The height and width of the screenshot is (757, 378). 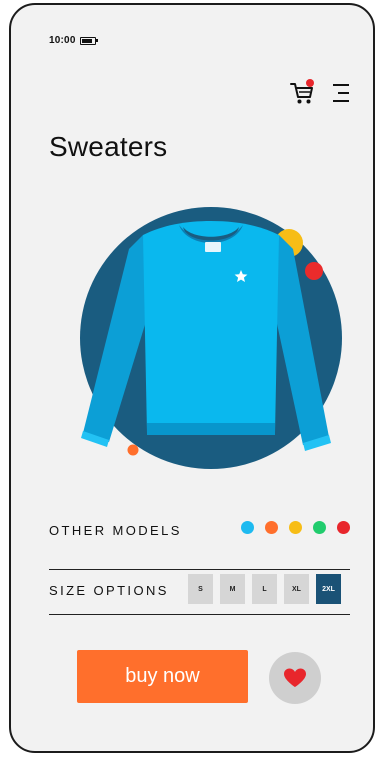 What do you see at coordinates (115, 530) in the screenshot?
I see `other-models-label: OTHER MODELS` at bounding box center [115, 530].